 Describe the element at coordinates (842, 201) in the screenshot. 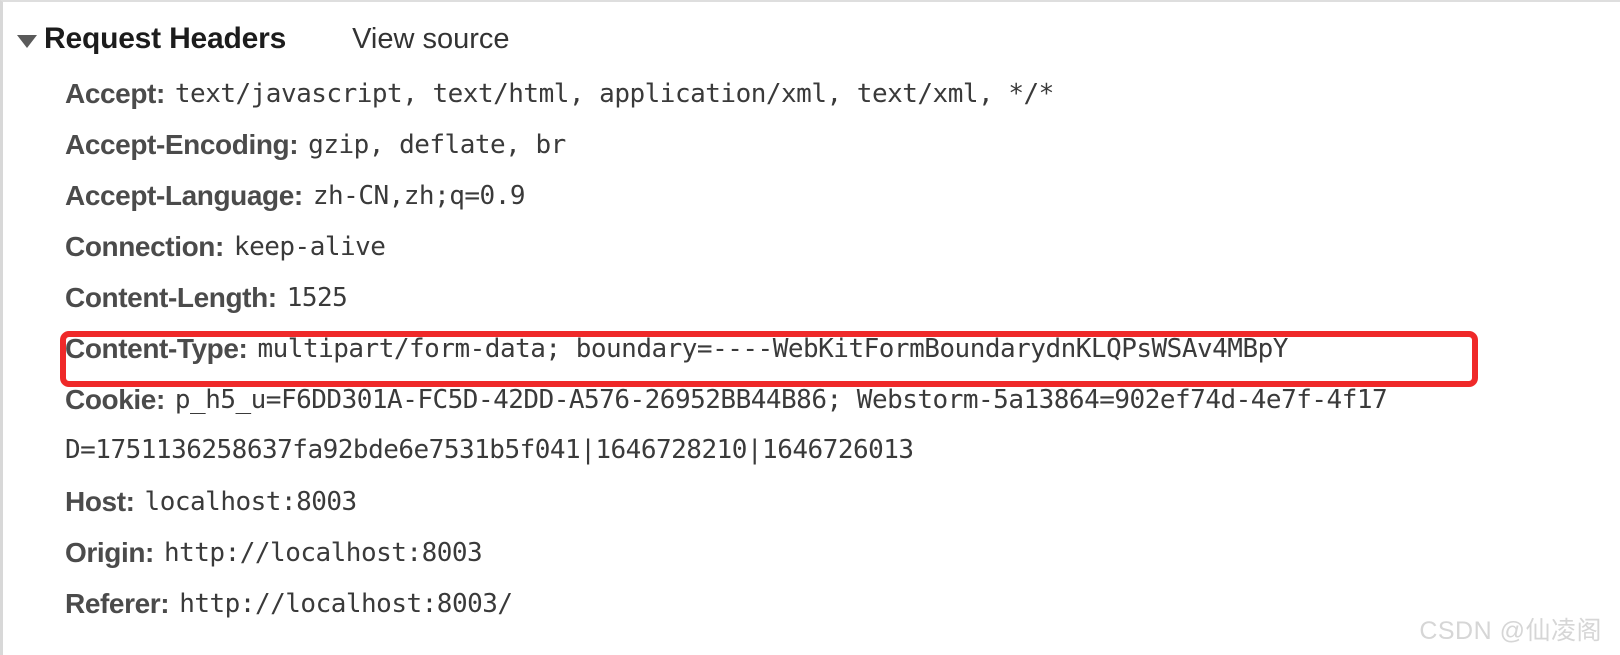

I see `header-row-accept-language: Accept-Language: zh-CN,zh;q=0.9` at that location.